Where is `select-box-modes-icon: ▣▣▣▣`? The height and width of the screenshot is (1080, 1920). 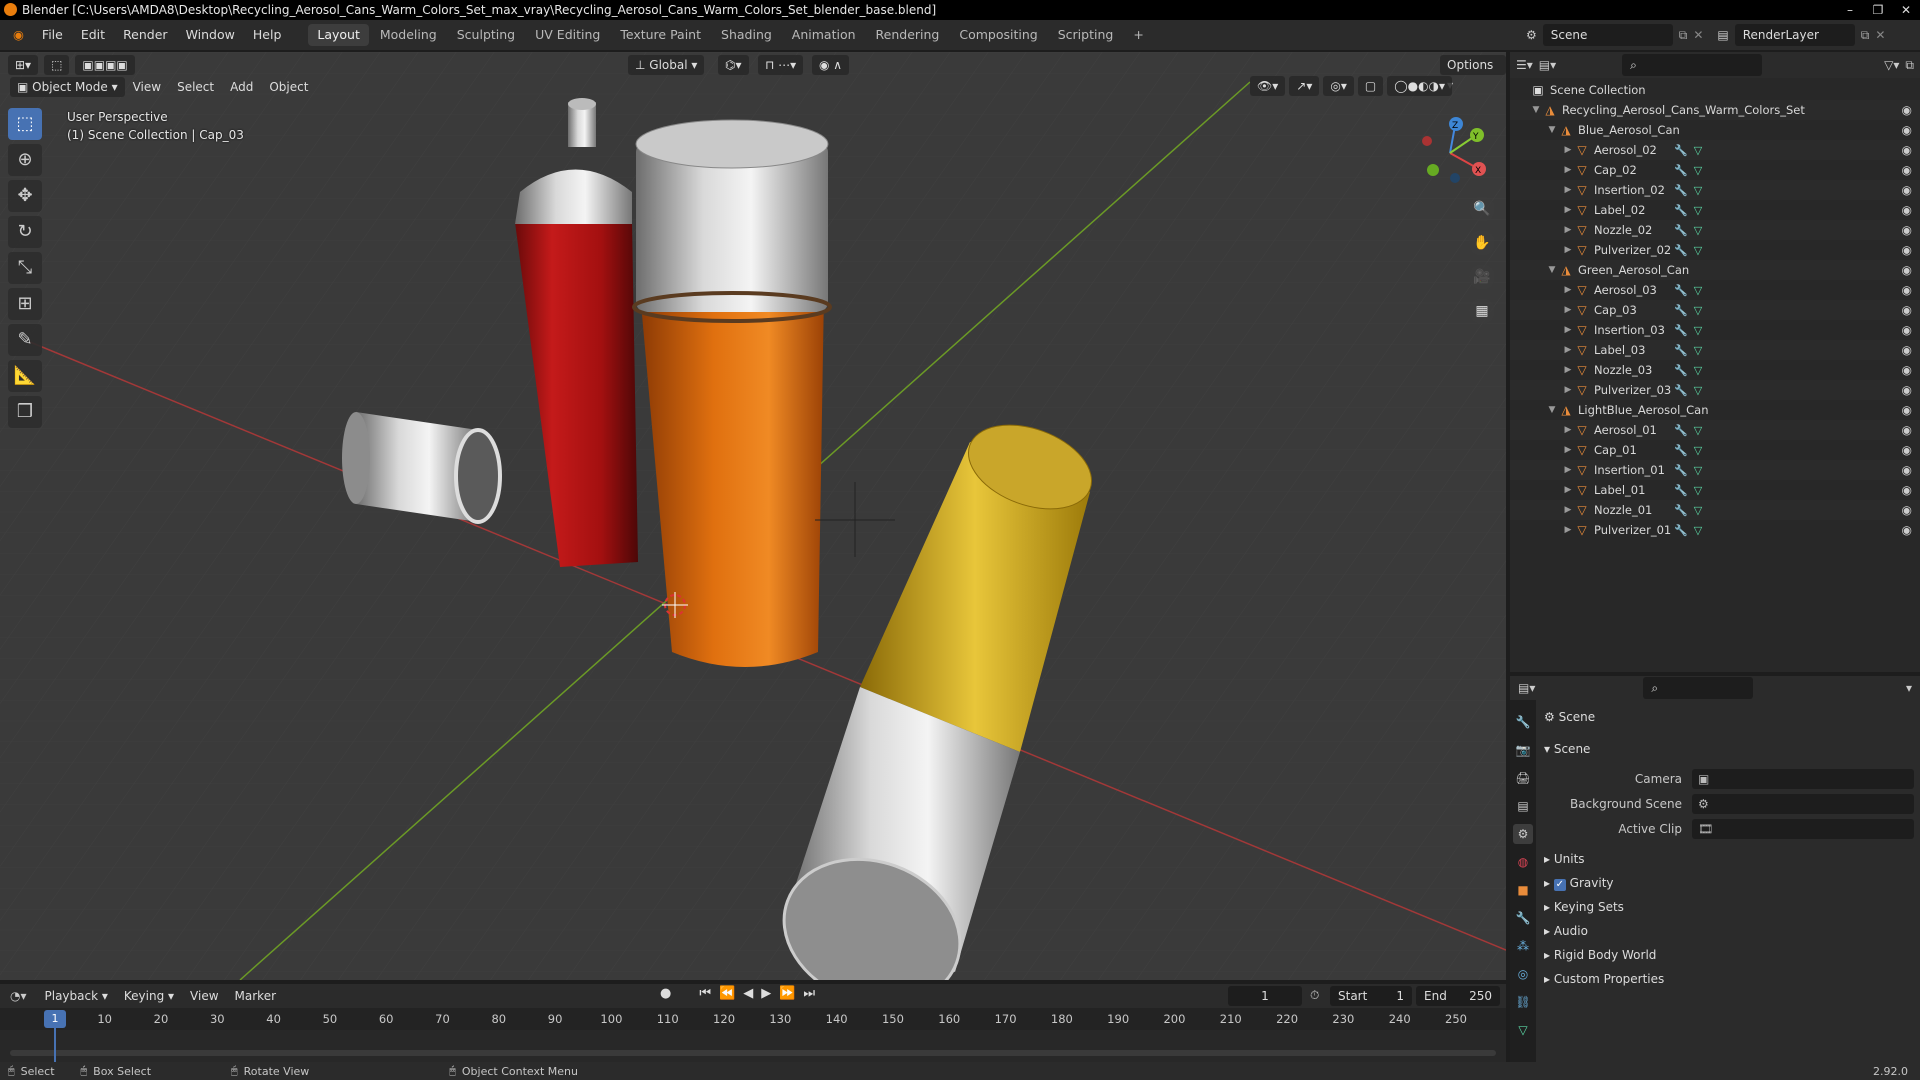
select-box-modes-icon: ▣▣▣▣ is located at coordinates (105, 65).